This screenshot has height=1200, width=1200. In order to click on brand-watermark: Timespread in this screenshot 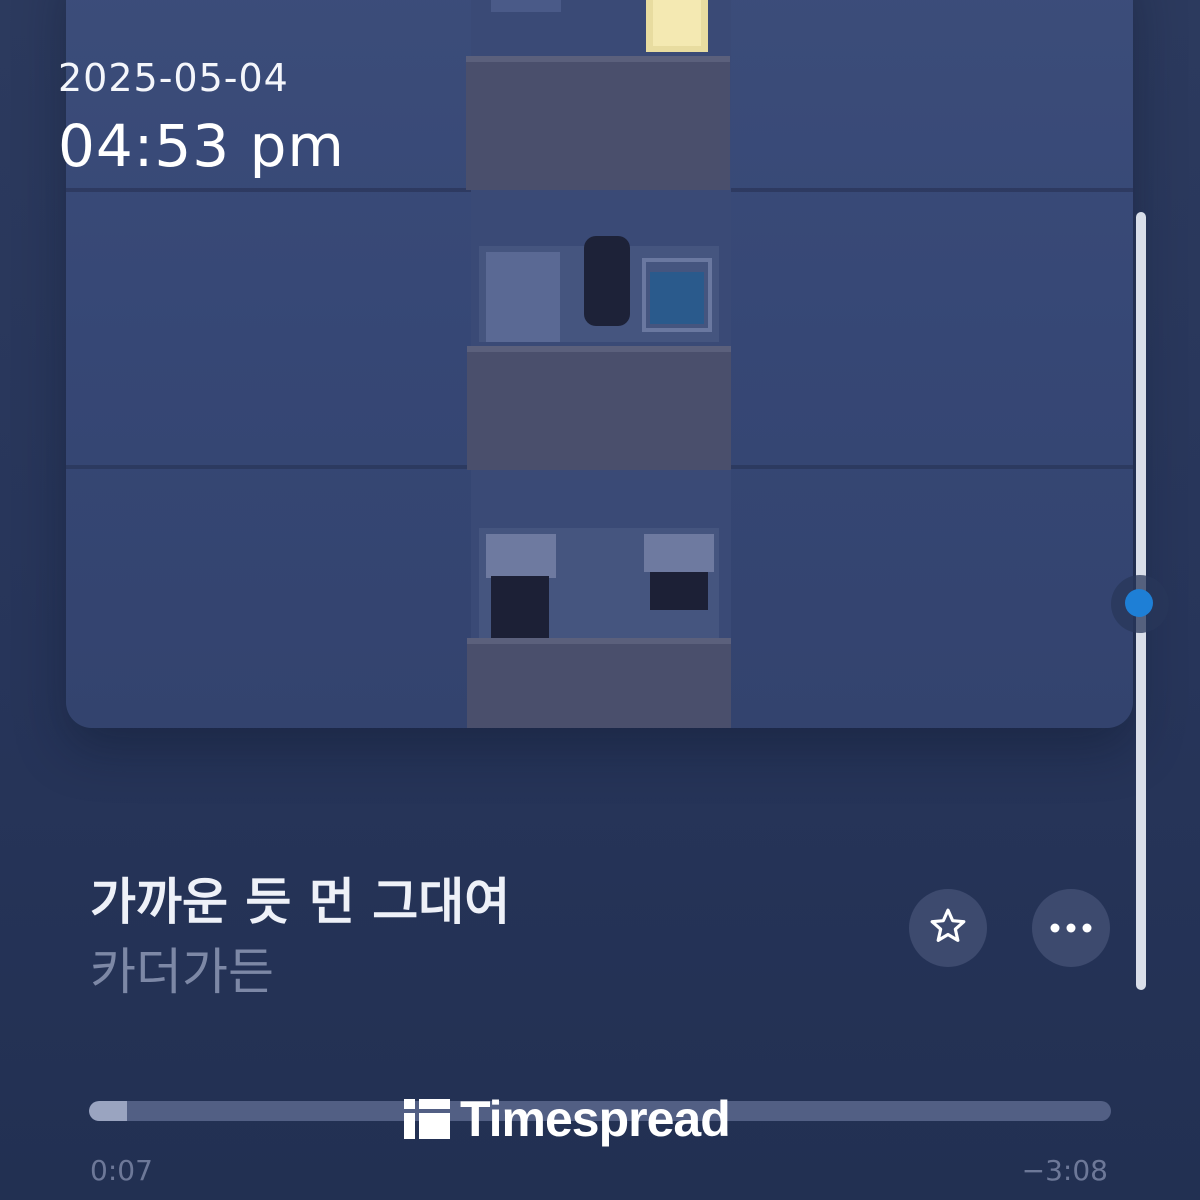, I will do `click(567, 1119)`.